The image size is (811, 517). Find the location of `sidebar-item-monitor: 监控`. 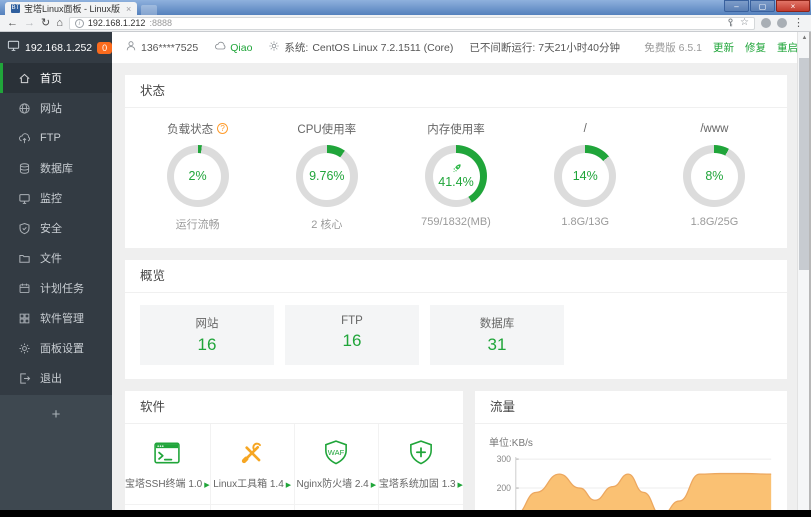

sidebar-item-monitor: 监控 is located at coordinates (56, 198).